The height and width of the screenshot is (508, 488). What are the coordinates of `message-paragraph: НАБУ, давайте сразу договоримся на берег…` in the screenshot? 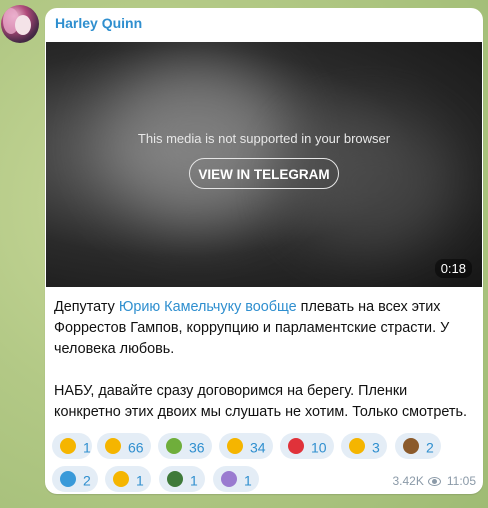 It's located at (260, 401).